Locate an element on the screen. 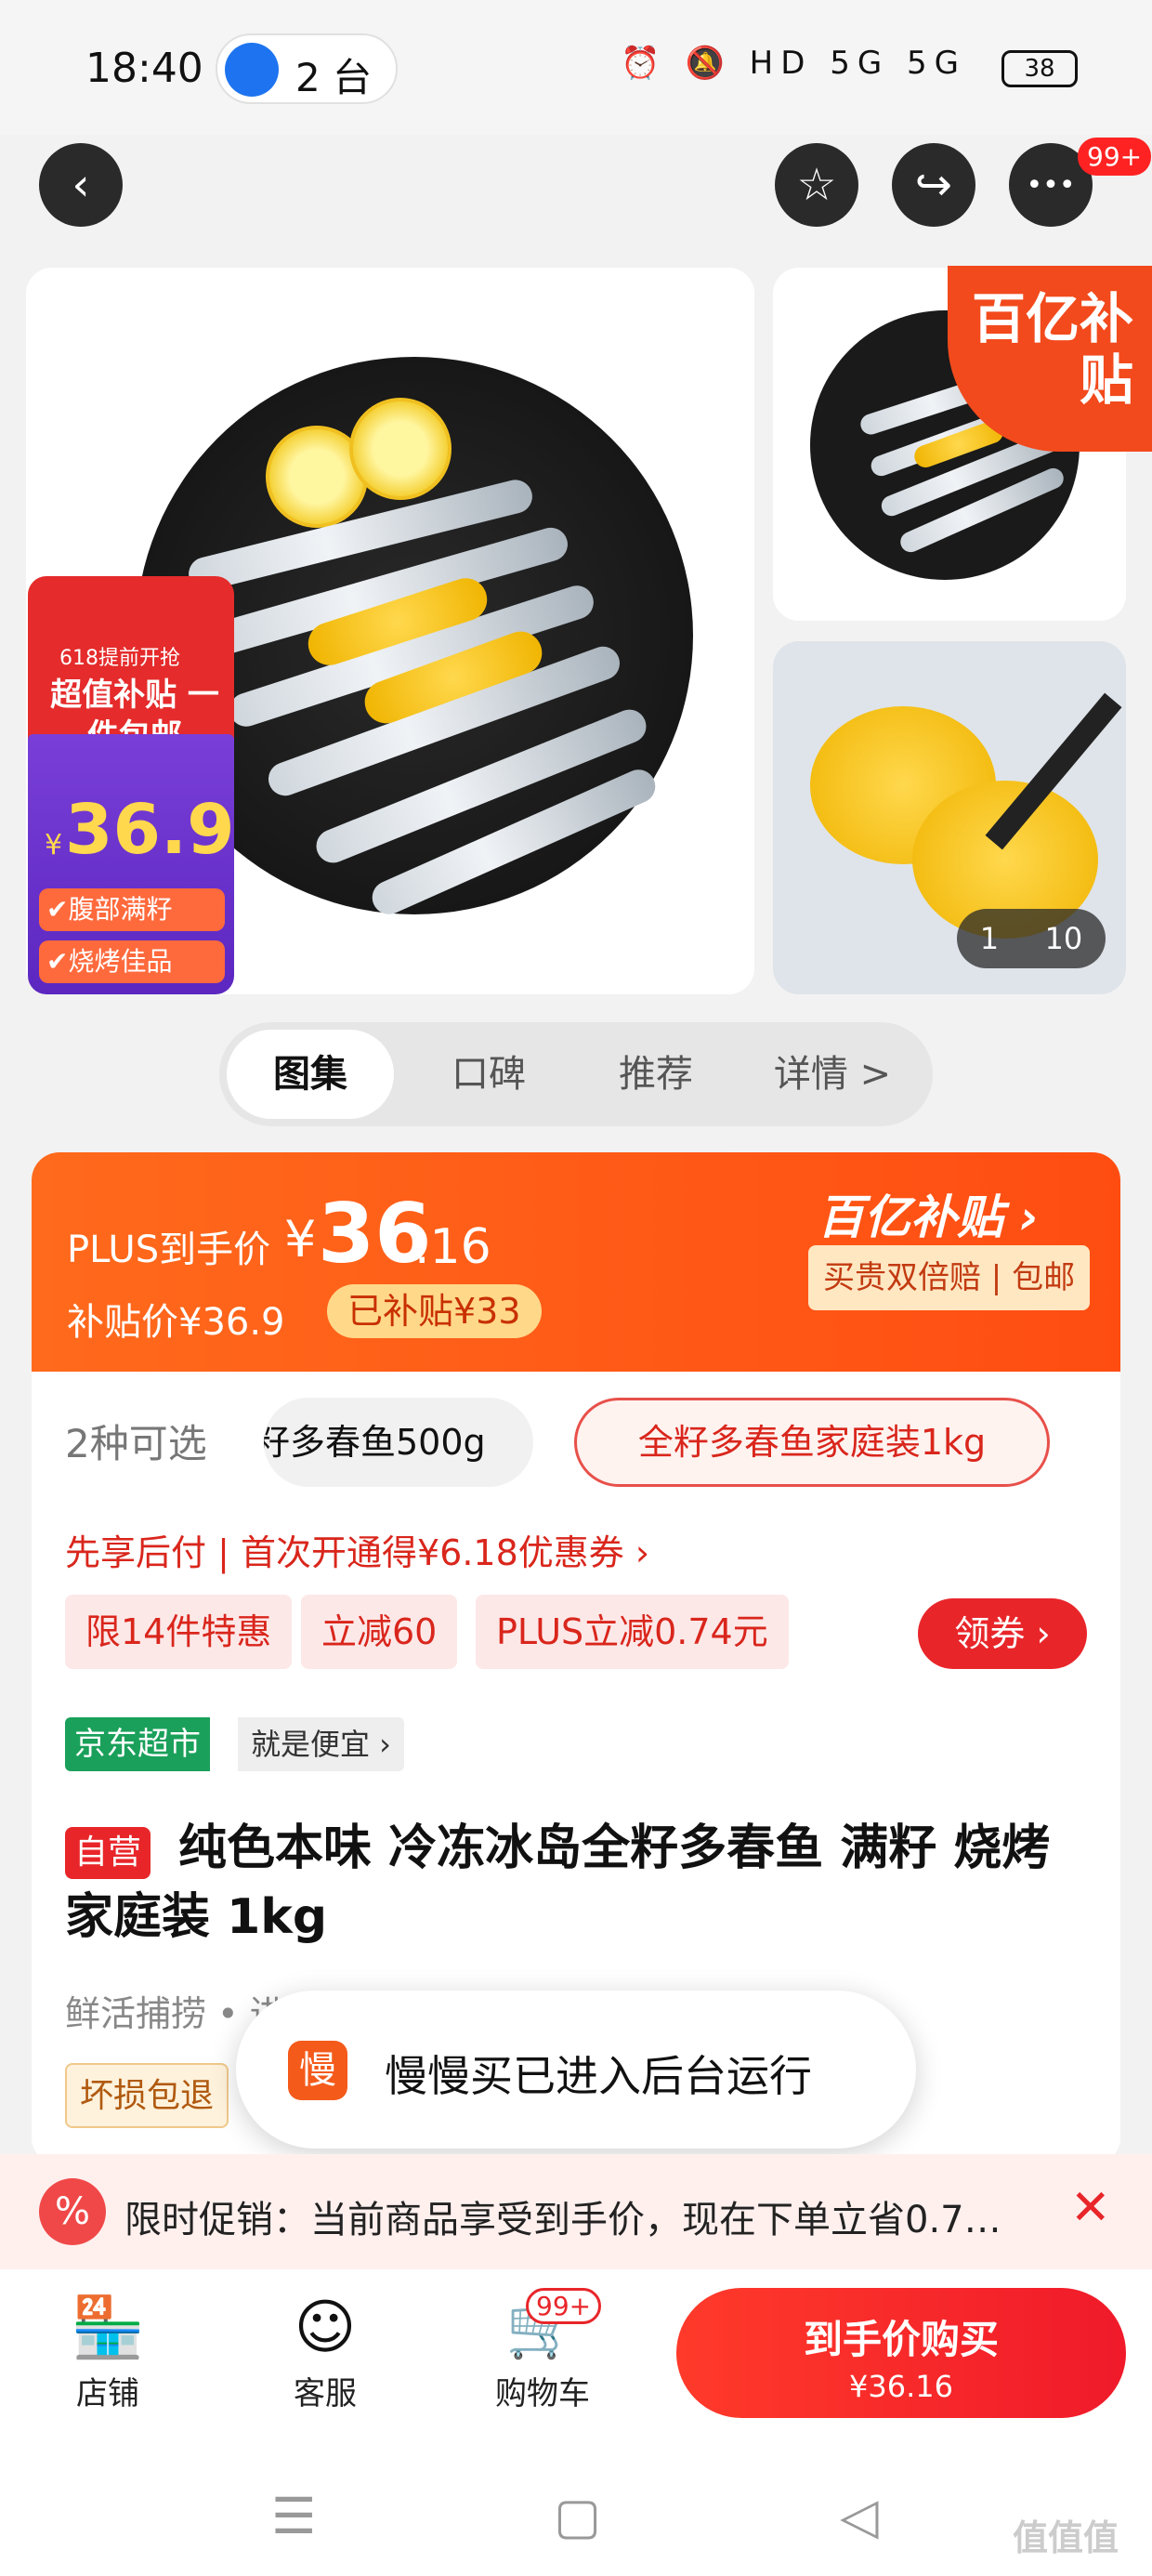 This screenshot has height=2576, width=1152. watermark: 值值值 is located at coordinates (1066, 2537).